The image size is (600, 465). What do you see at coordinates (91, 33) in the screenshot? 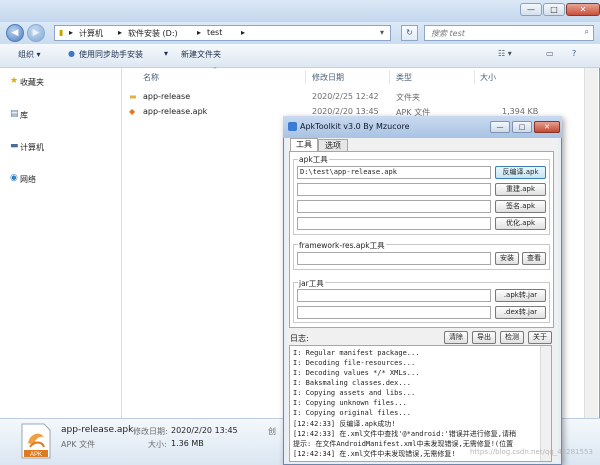
I see `breadcrumb-computer: 计算机` at bounding box center [91, 33].